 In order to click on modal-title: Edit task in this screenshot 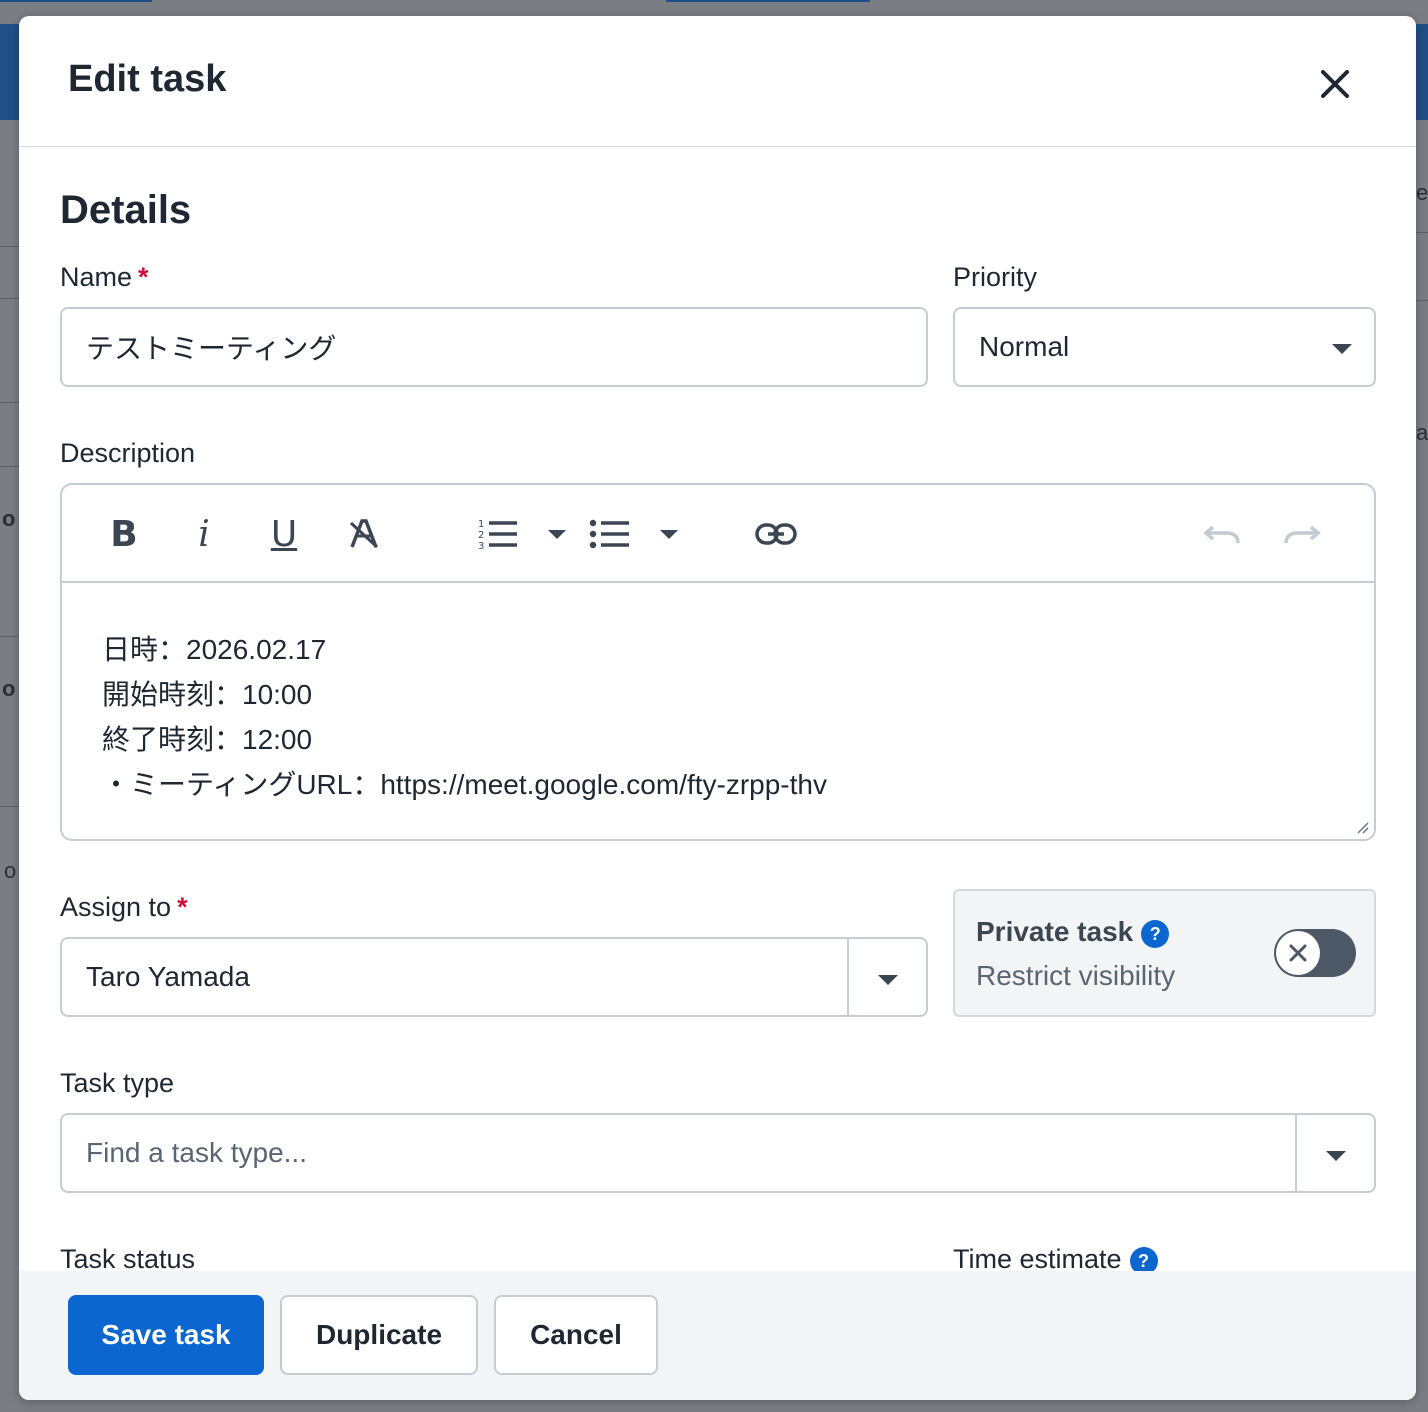, I will do `click(147, 79)`.